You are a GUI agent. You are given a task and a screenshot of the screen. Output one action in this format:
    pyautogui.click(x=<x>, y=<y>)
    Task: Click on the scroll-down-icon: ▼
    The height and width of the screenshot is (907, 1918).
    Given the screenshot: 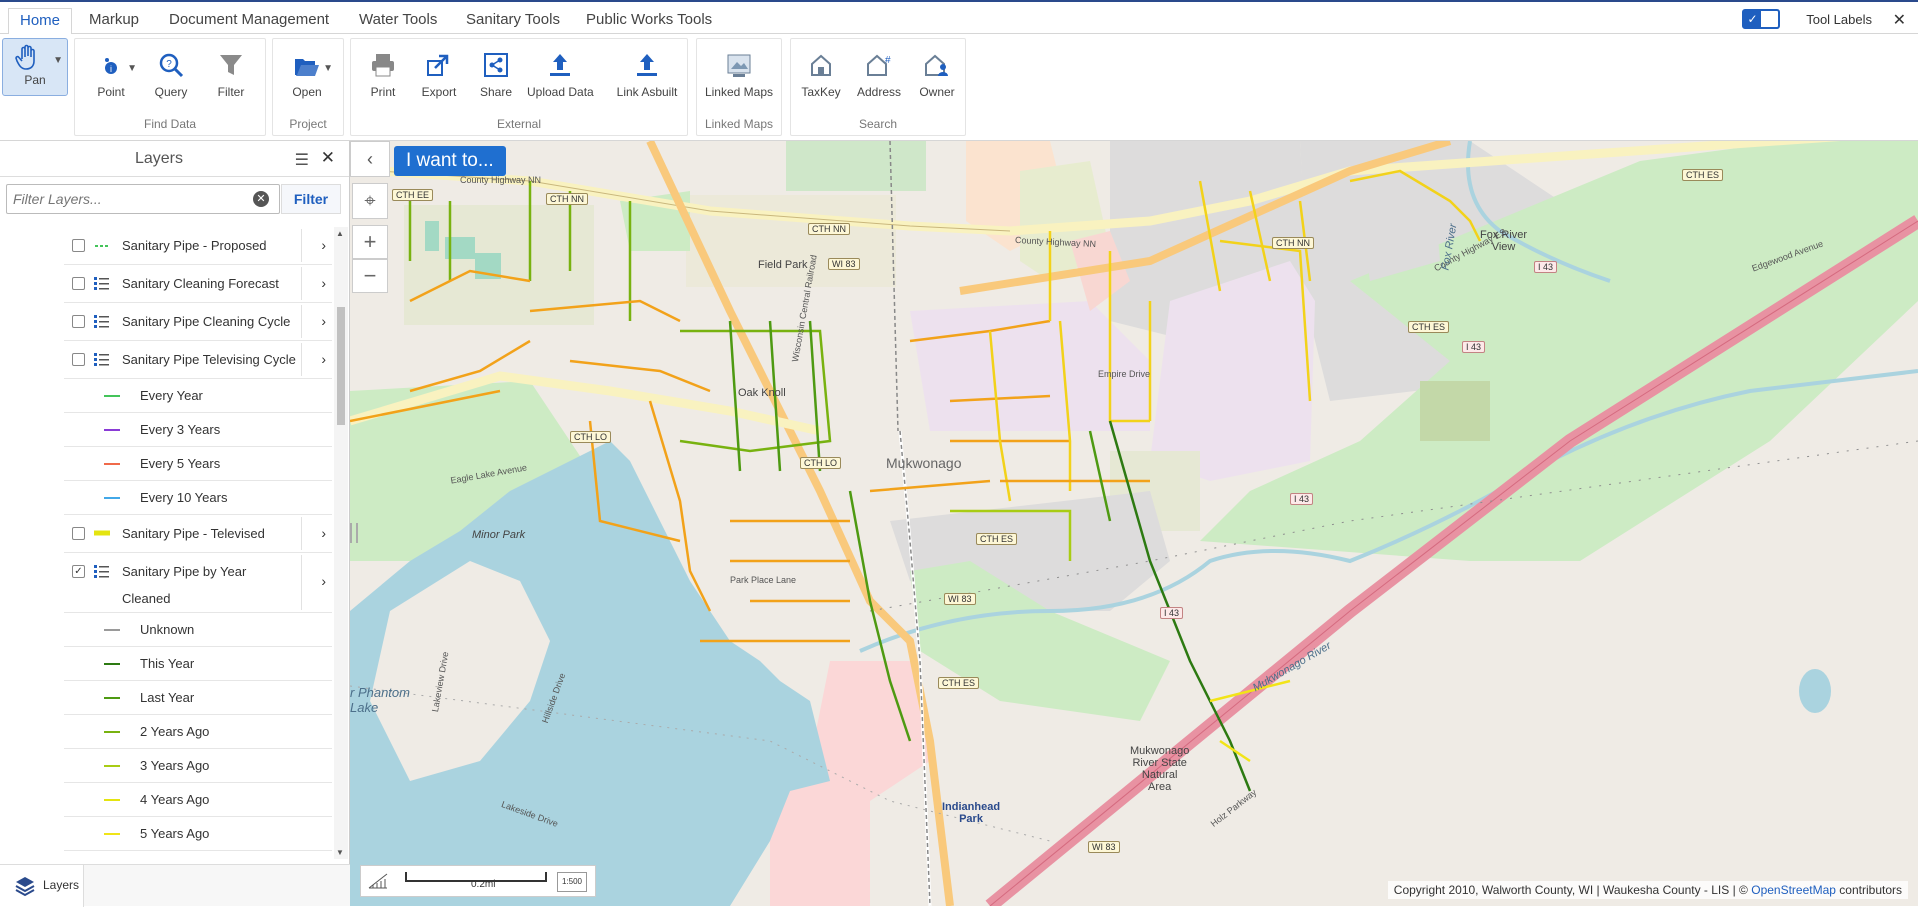 What is the action you would take?
    pyautogui.click(x=340, y=852)
    